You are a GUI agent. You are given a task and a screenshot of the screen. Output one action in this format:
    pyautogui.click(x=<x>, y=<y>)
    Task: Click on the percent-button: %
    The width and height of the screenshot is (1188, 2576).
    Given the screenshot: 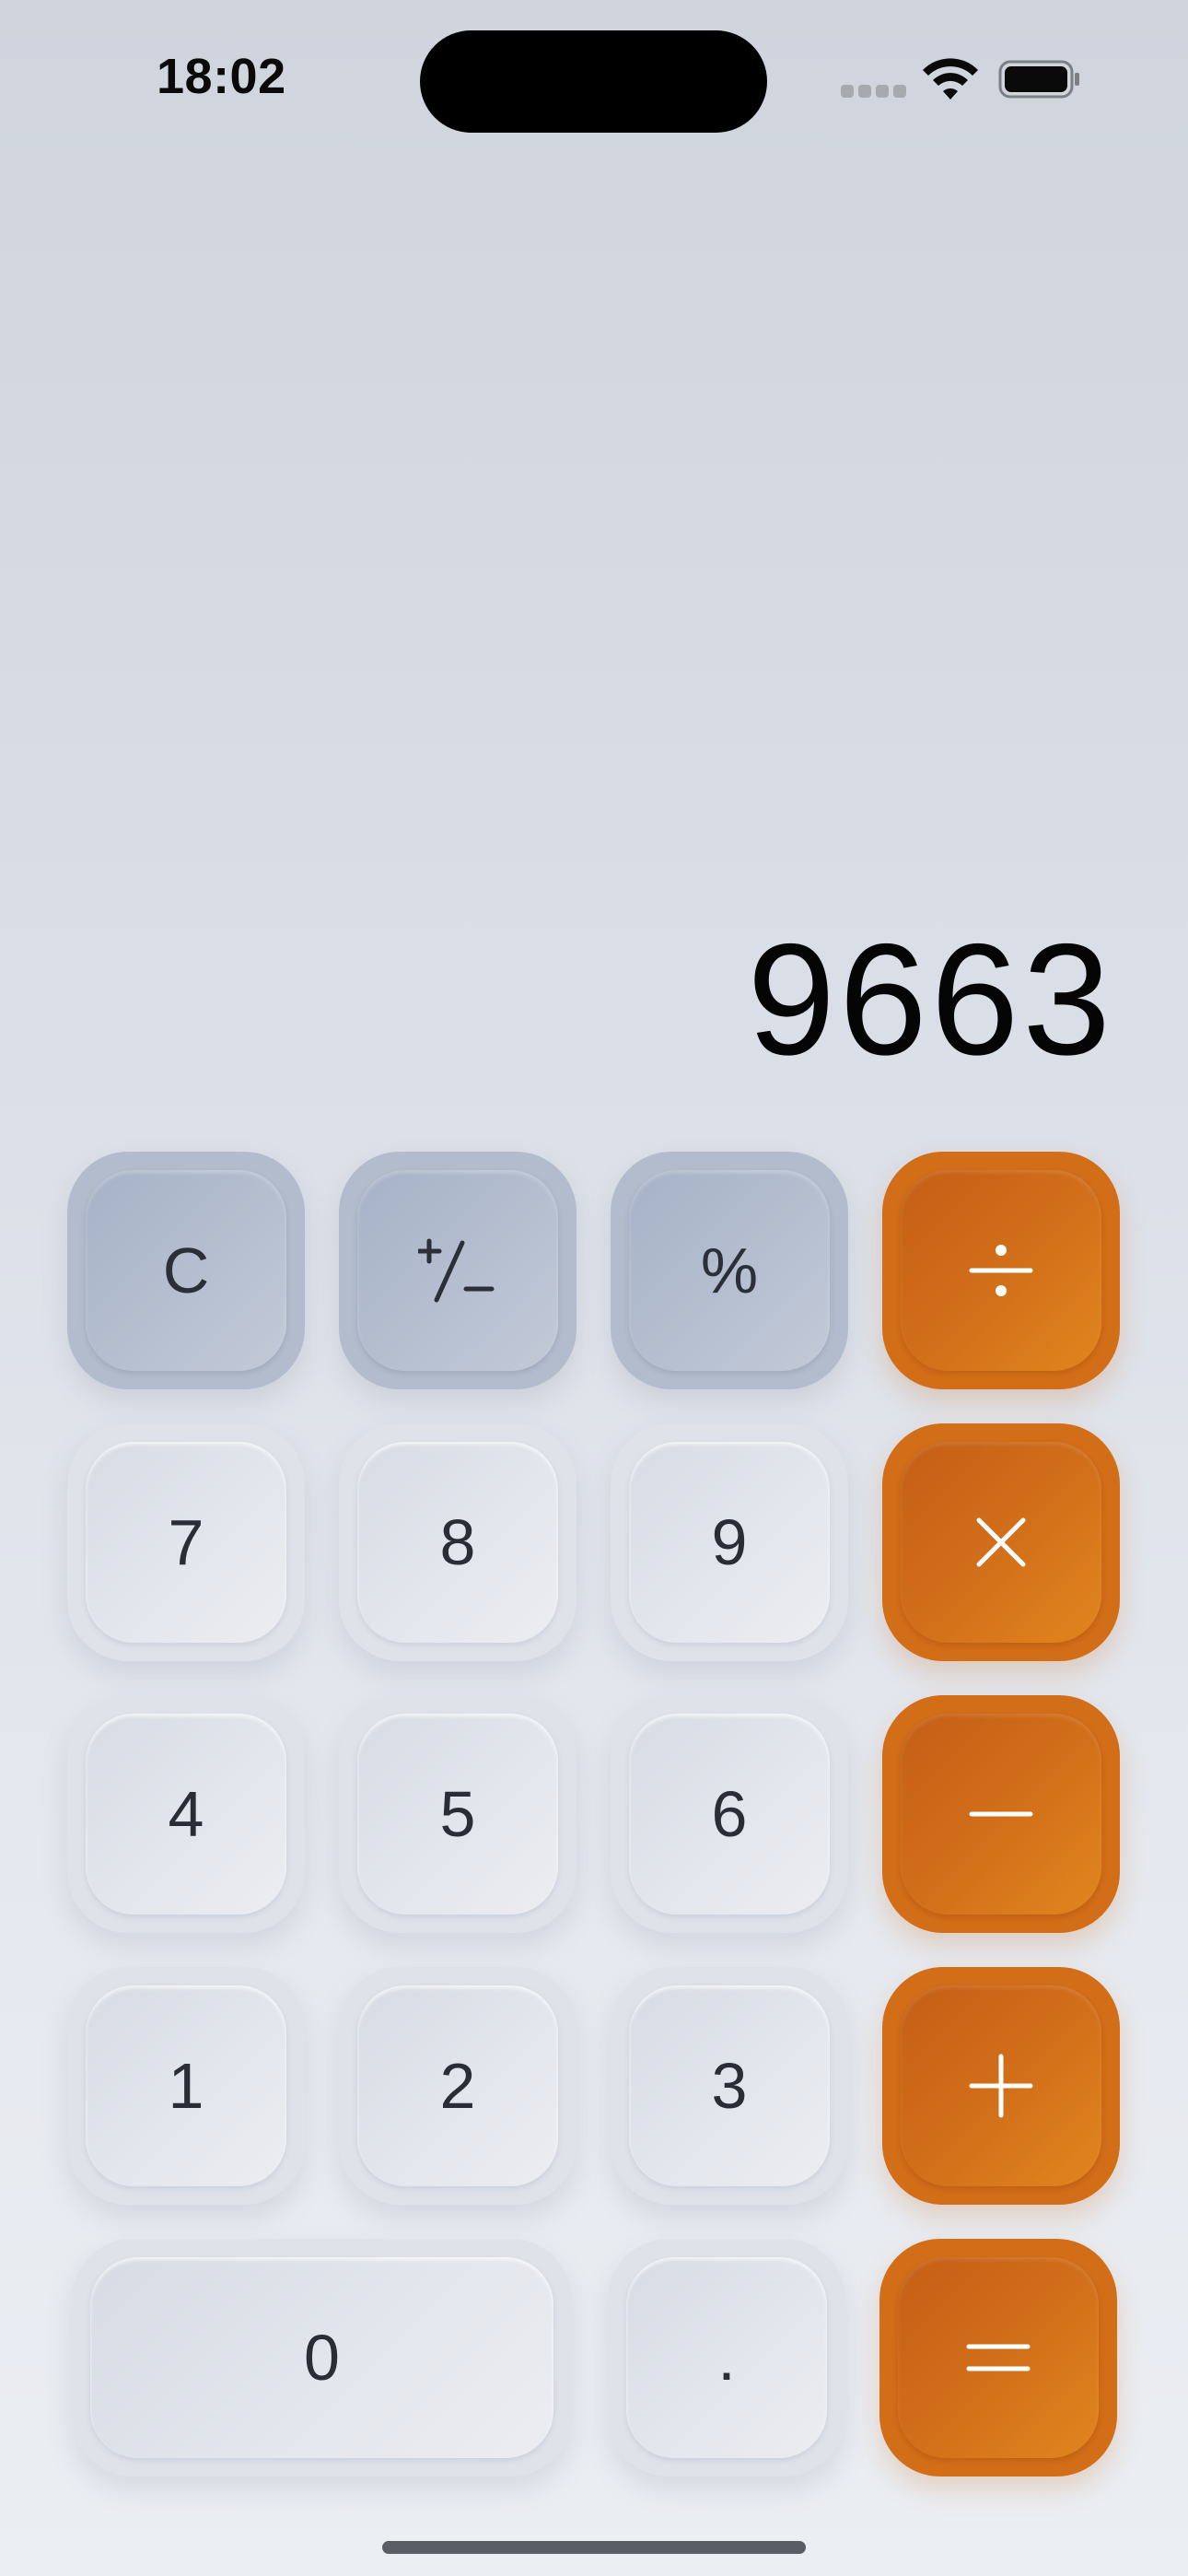 What is the action you would take?
    pyautogui.click(x=729, y=1270)
    